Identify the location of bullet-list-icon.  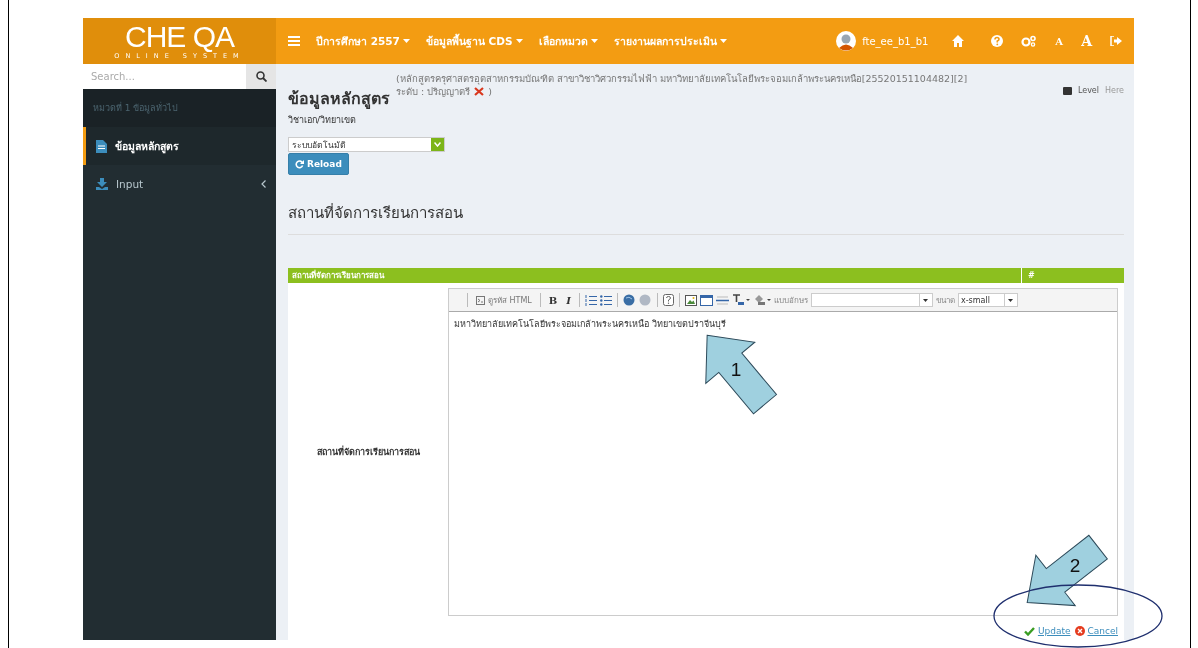
(605, 300).